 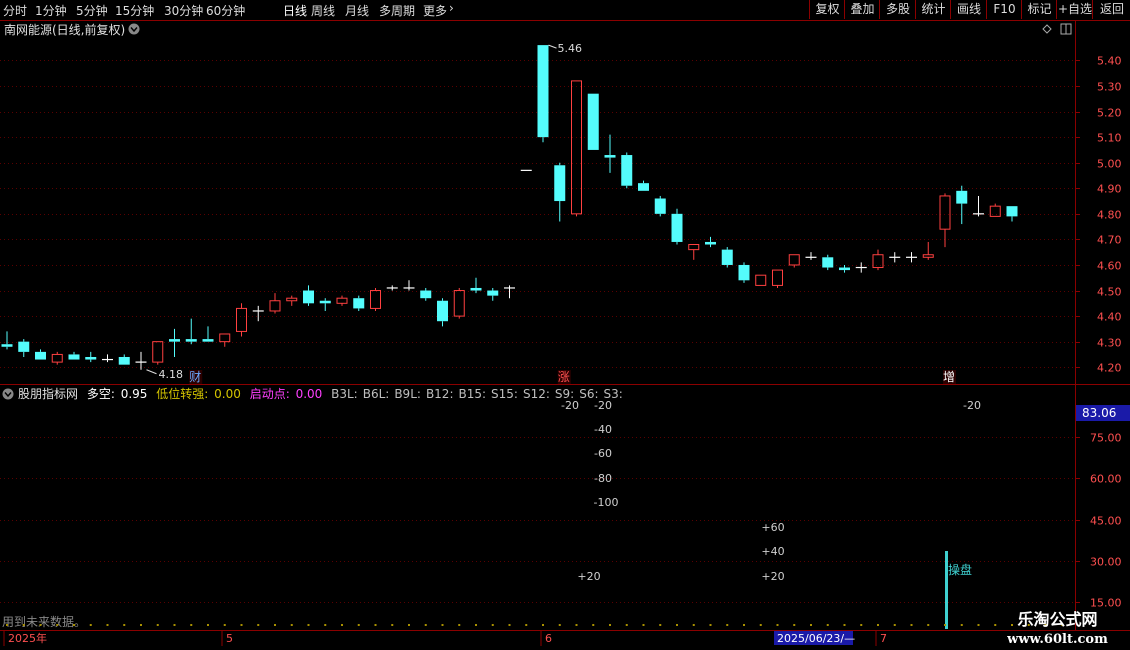 I want to click on signal-tag: B12:, so click(x=440, y=394).